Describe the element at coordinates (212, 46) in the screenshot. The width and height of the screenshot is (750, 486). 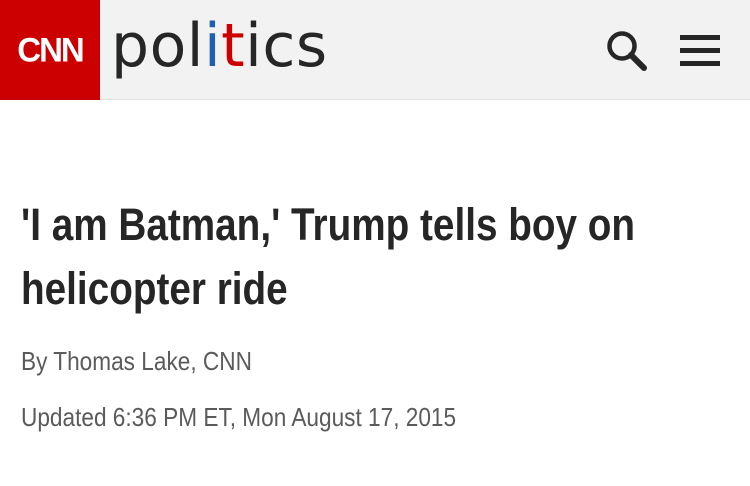
I see `section-title-part-2: i` at that location.